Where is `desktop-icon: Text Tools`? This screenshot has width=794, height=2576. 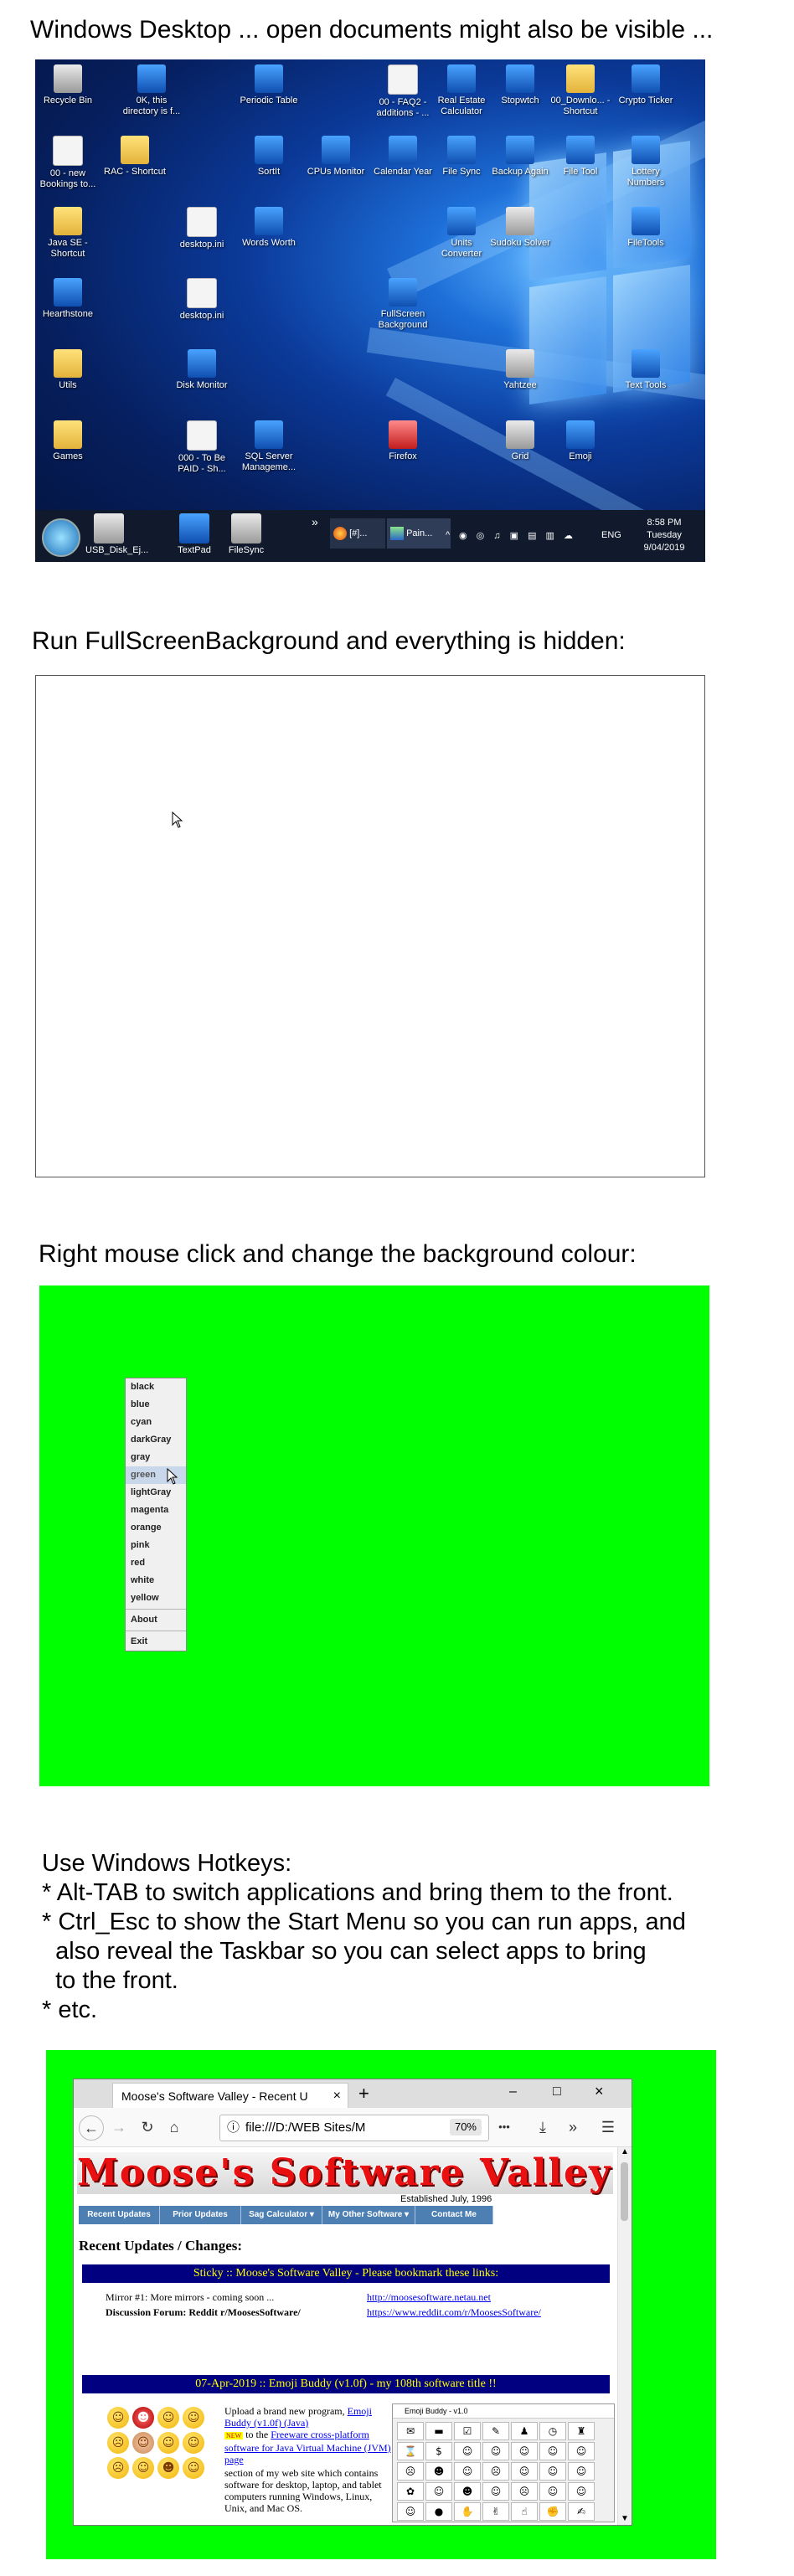
desktop-icon: Text Tools is located at coordinates (646, 370).